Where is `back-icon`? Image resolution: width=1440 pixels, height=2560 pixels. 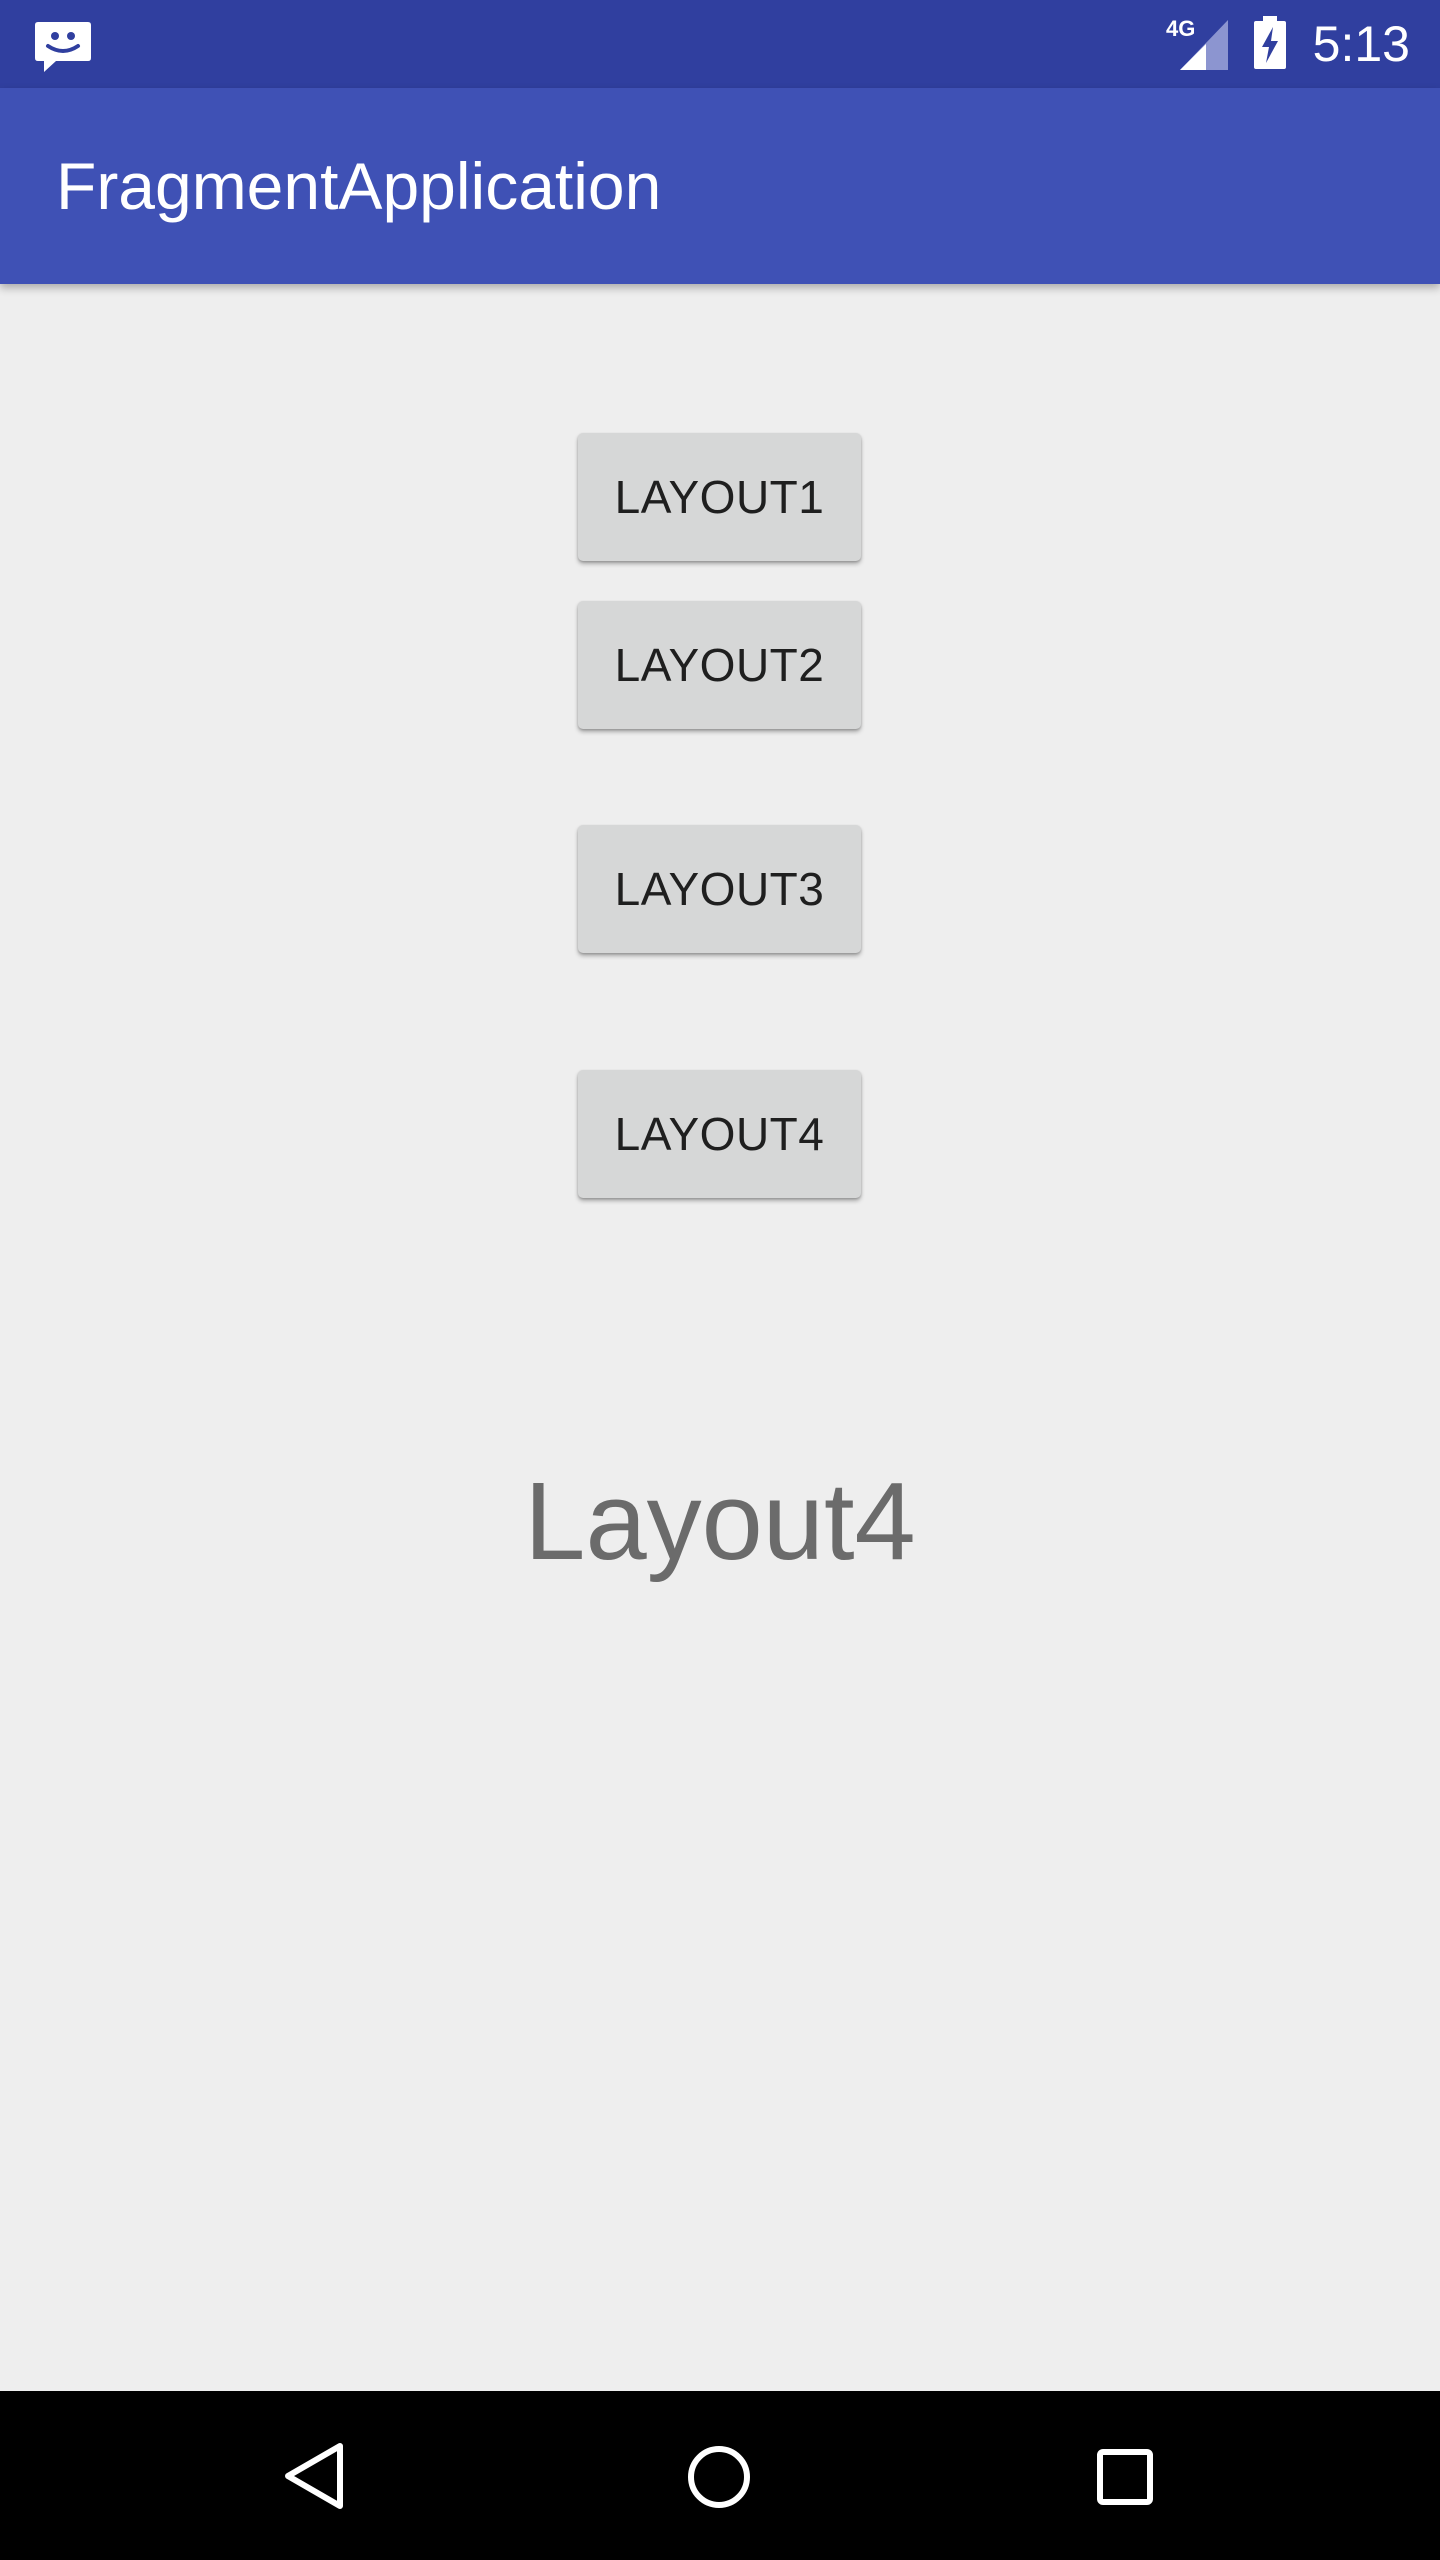
back-icon is located at coordinates (315, 2476).